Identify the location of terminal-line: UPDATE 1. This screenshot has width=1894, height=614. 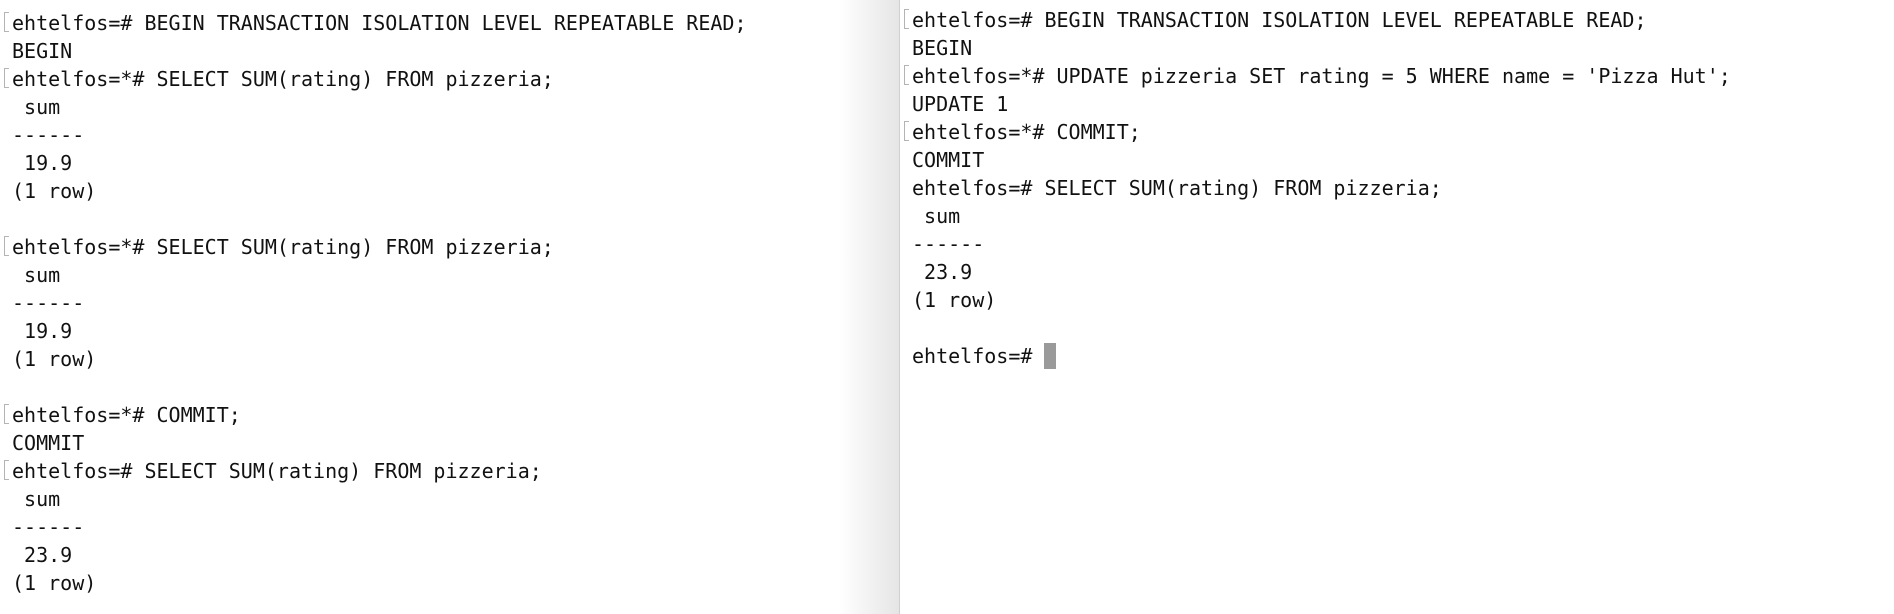
(1321, 104).